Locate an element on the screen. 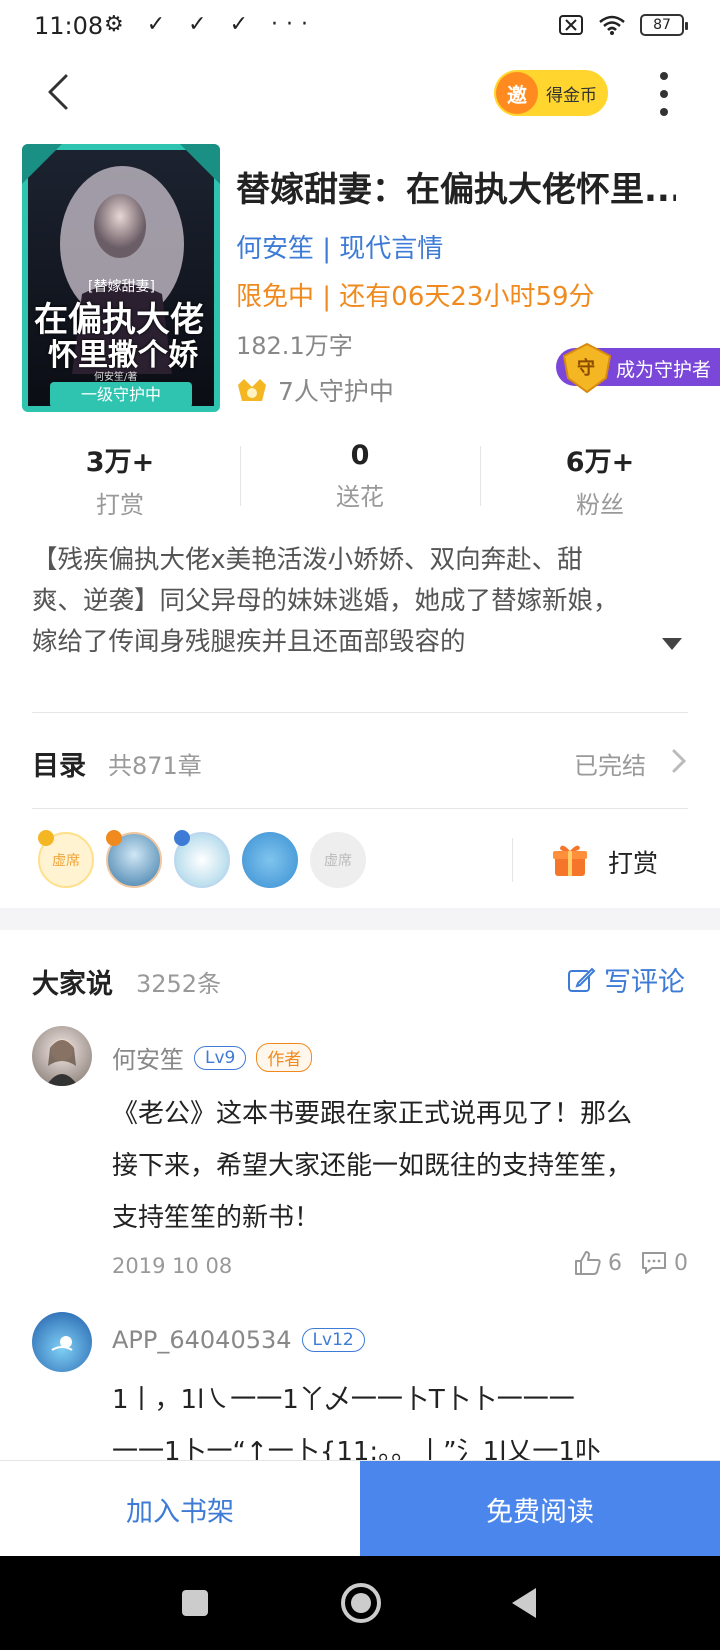  guardian-shield-icon: 守 is located at coordinates (587, 368).